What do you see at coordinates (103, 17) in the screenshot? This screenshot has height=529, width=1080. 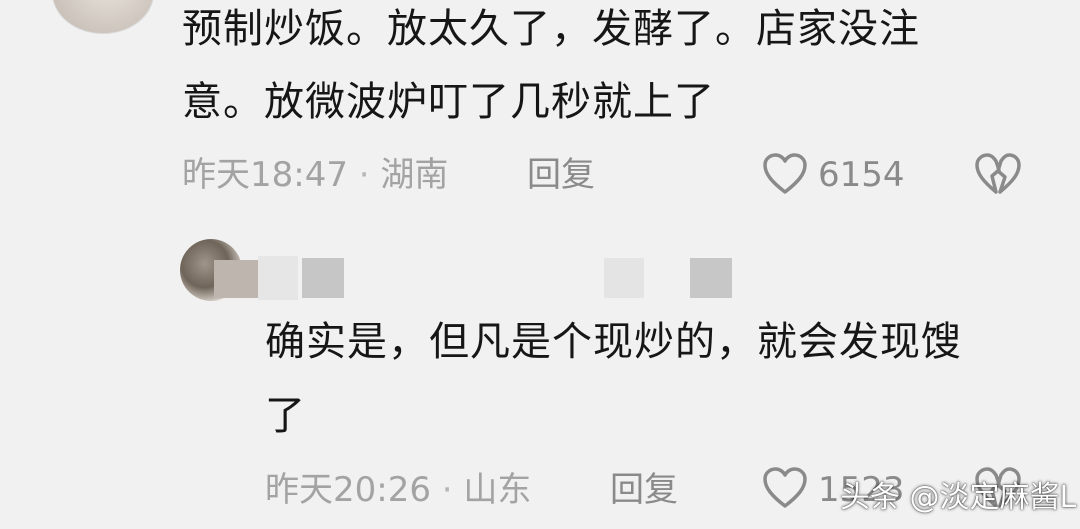 I see `avatar` at bounding box center [103, 17].